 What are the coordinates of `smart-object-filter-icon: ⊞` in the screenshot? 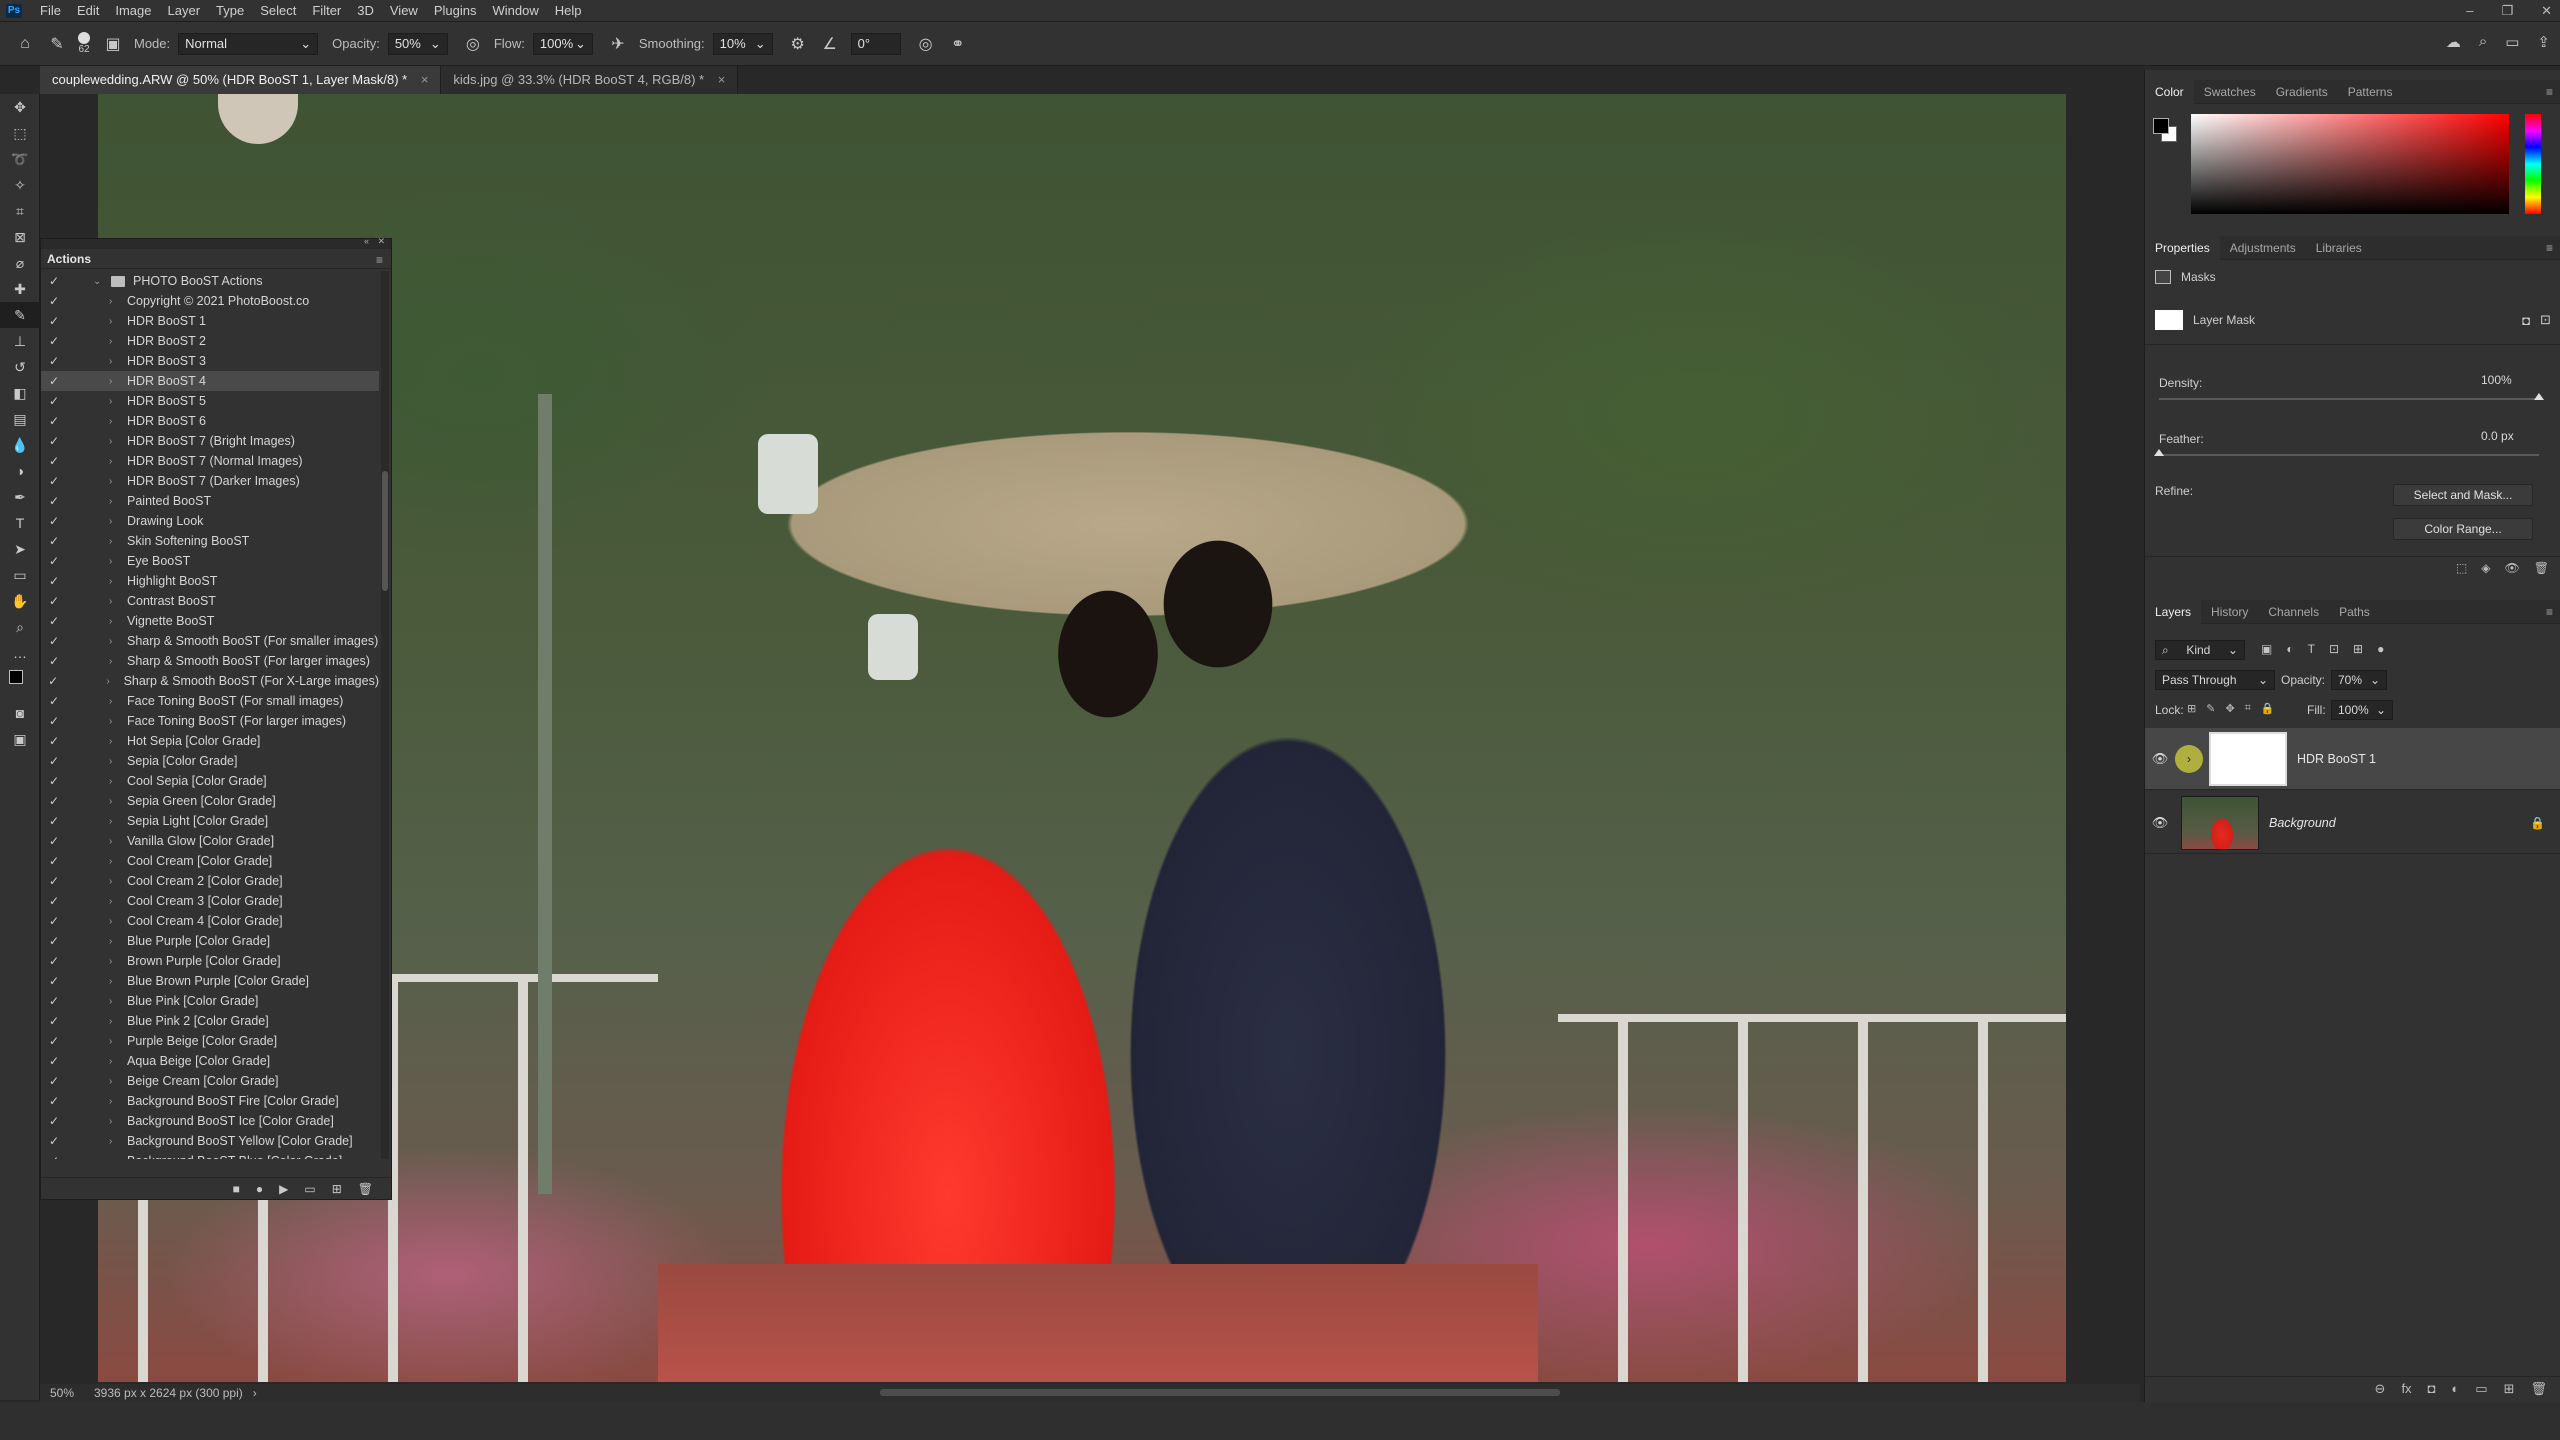 It's located at (2358, 649).